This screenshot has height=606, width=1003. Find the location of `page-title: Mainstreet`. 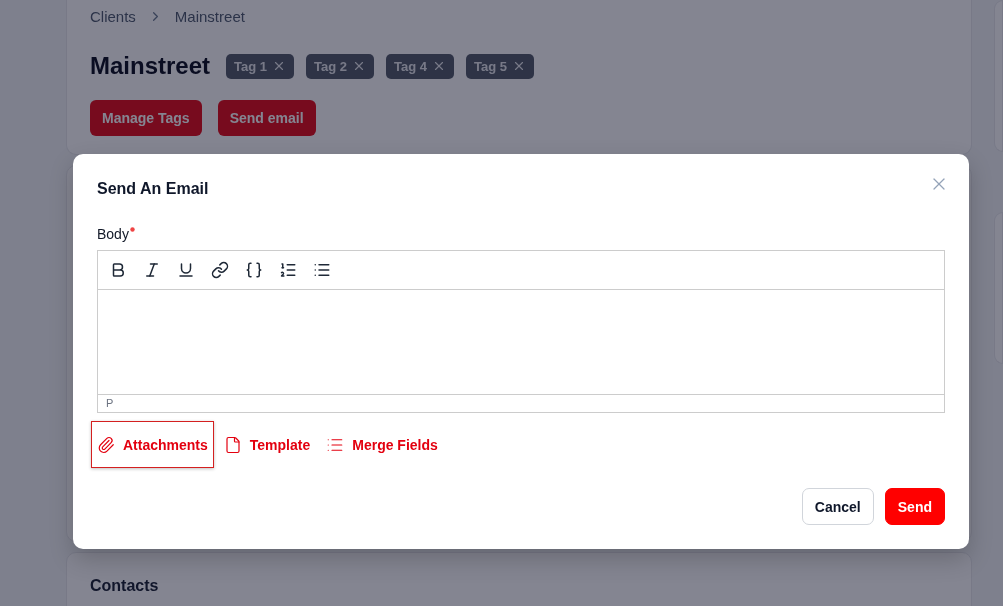

page-title: Mainstreet is located at coordinates (150, 66).